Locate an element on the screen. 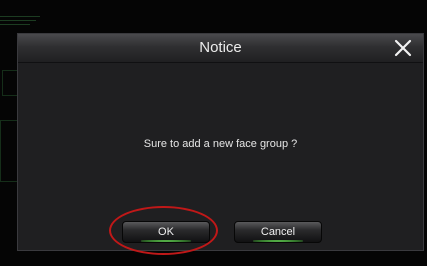  dialog-message: Sure to add a new face group ? is located at coordinates (220, 144).